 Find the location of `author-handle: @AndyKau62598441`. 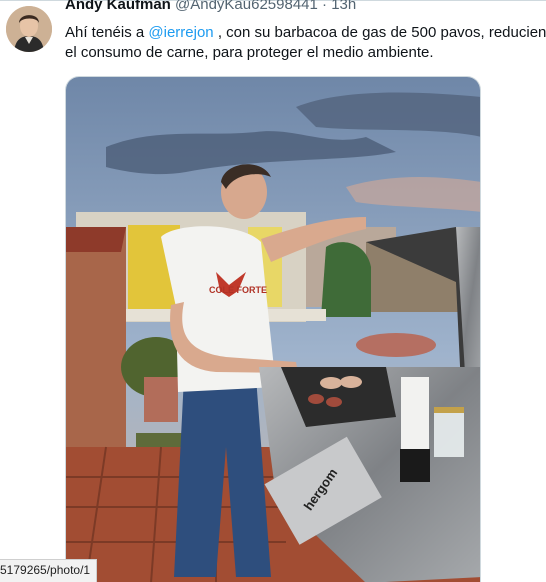

author-handle: @AndyKau62598441 is located at coordinates (246, 6).